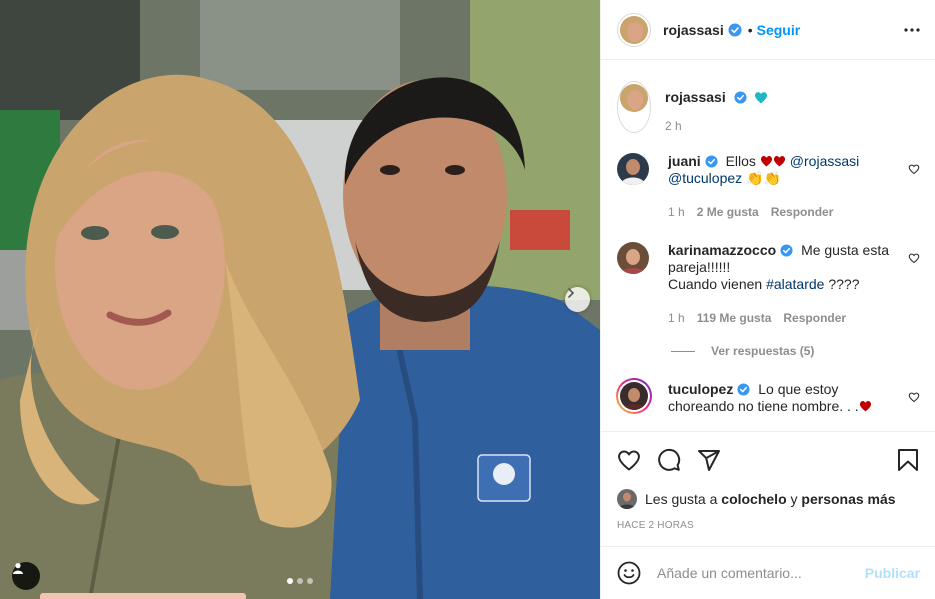 Image resolution: width=935 pixels, height=599 pixels. What do you see at coordinates (728, 212) in the screenshot?
I see `comment-likes: 2 Me gusta` at bounding box center [728, 212].